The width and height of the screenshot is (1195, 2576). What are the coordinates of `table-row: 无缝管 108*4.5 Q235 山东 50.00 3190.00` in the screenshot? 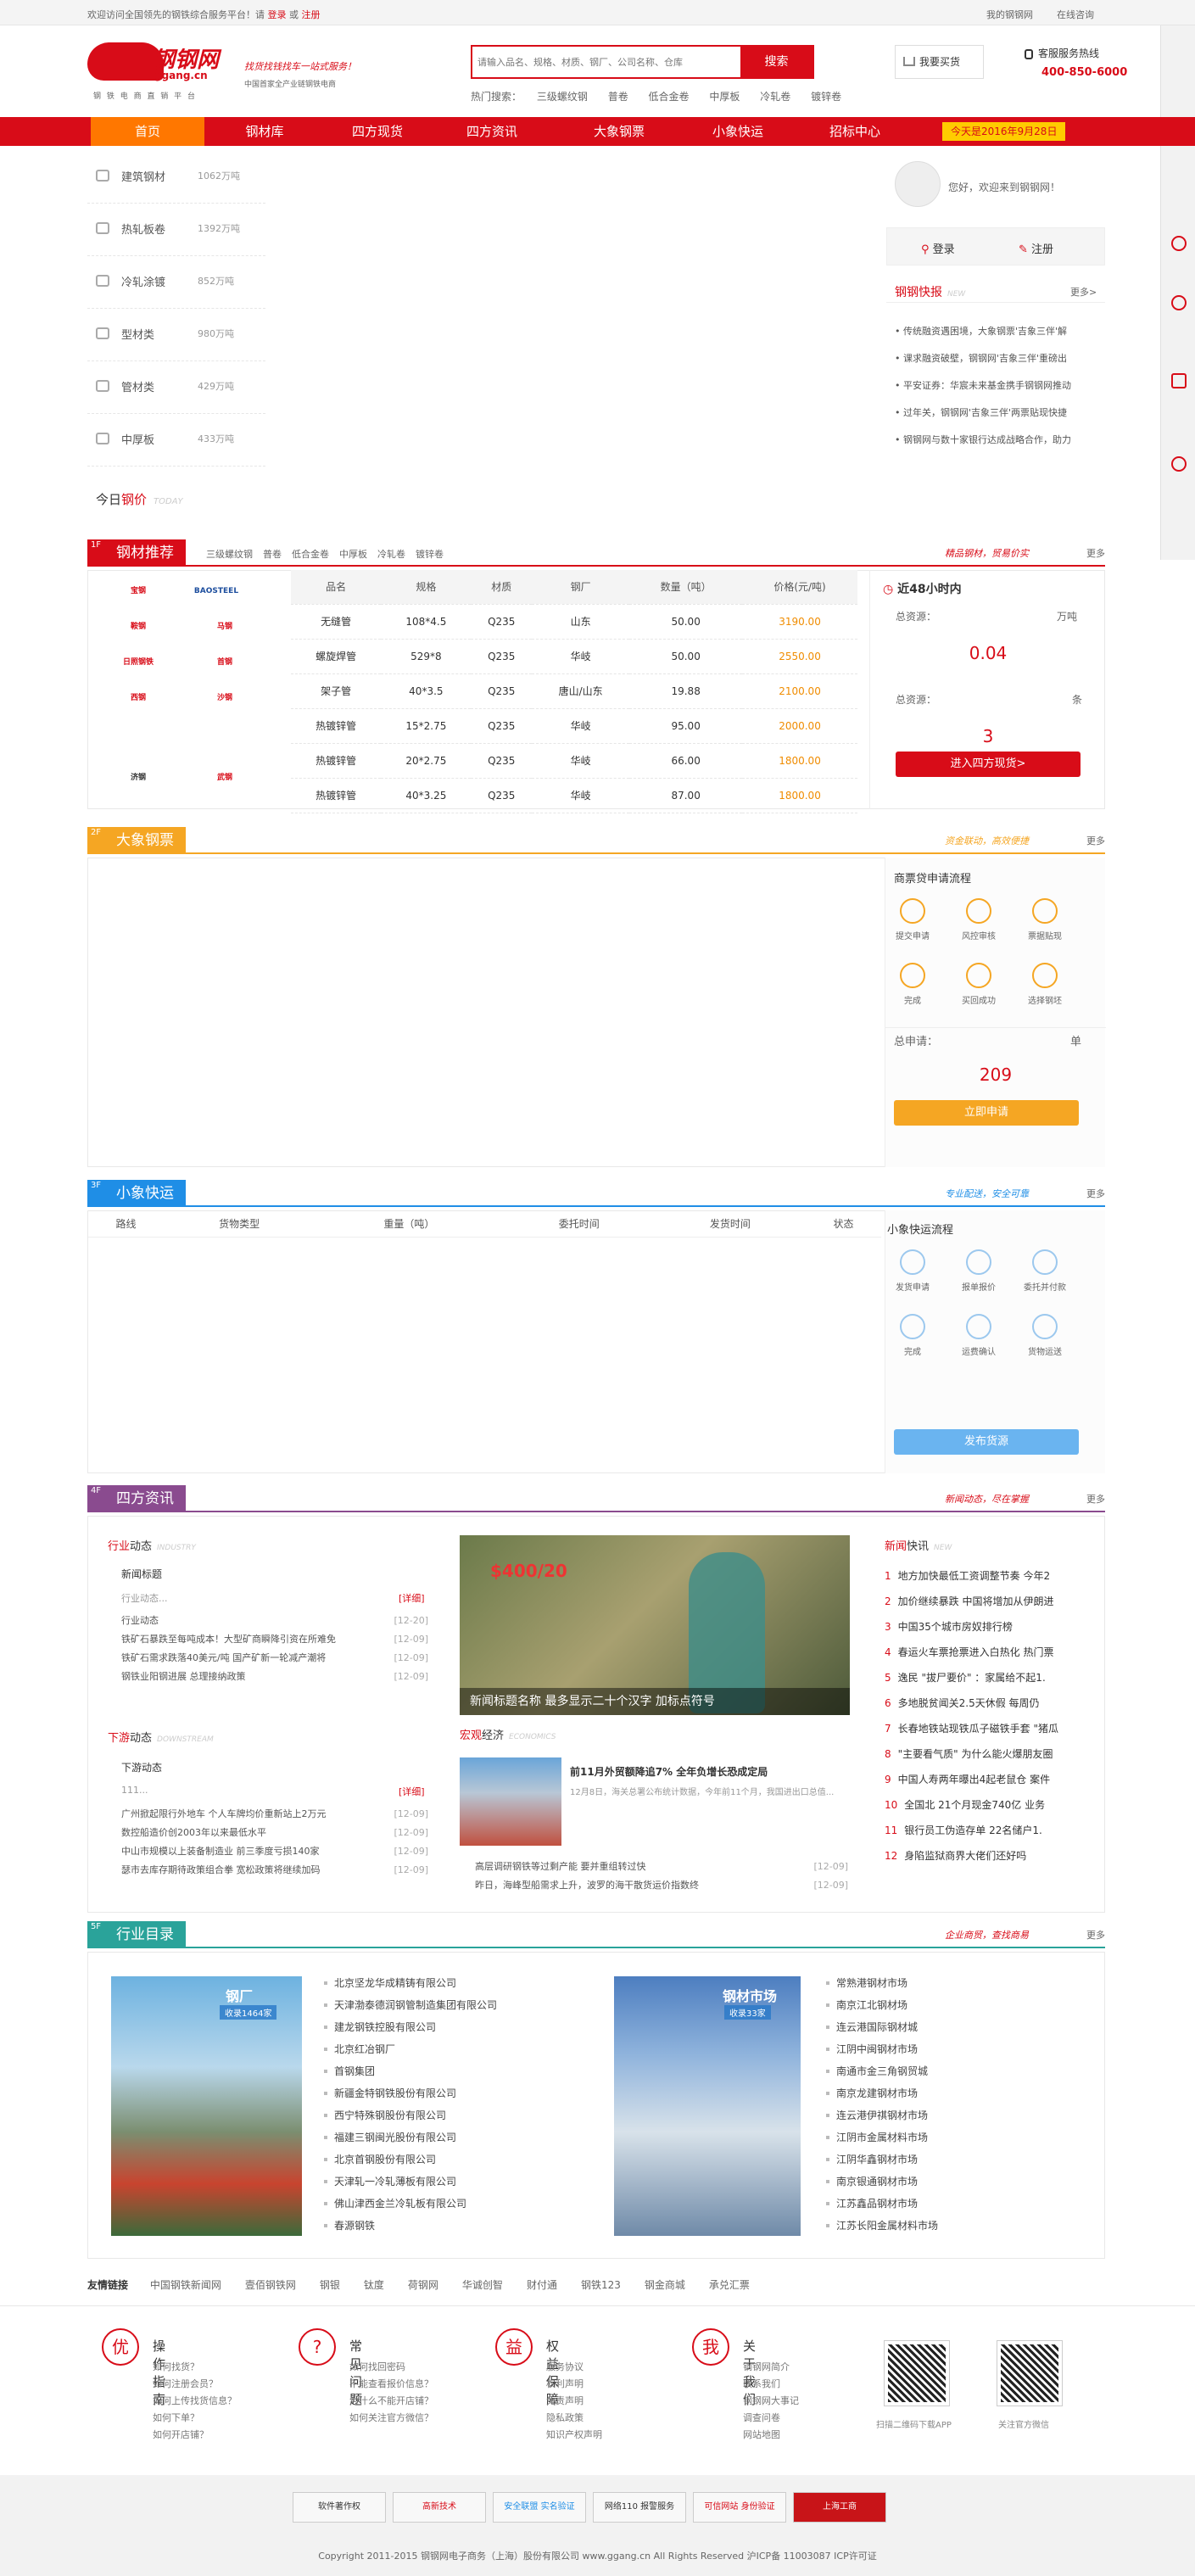 It's located at (574, 622).